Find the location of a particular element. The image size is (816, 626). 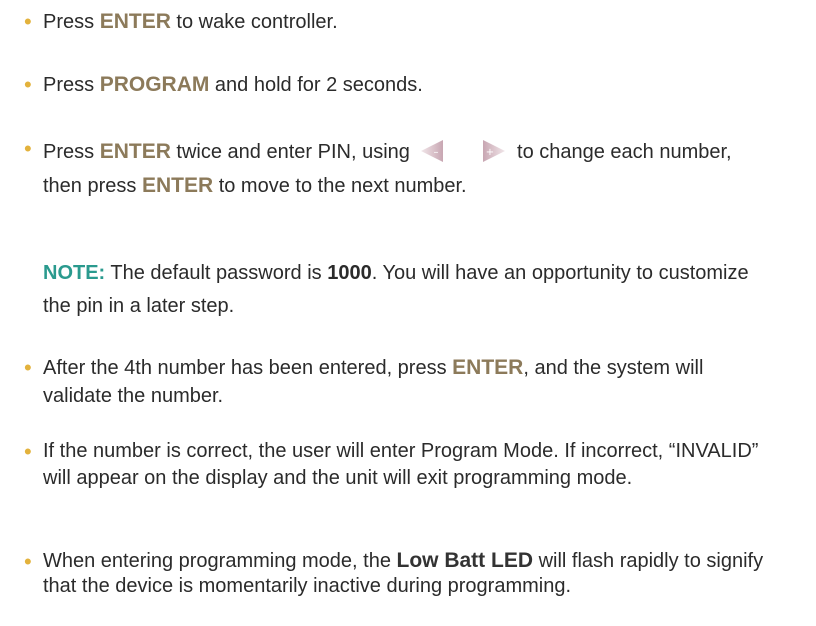

left-arrow-minus-icon: – is located at coordinates (432, 151).